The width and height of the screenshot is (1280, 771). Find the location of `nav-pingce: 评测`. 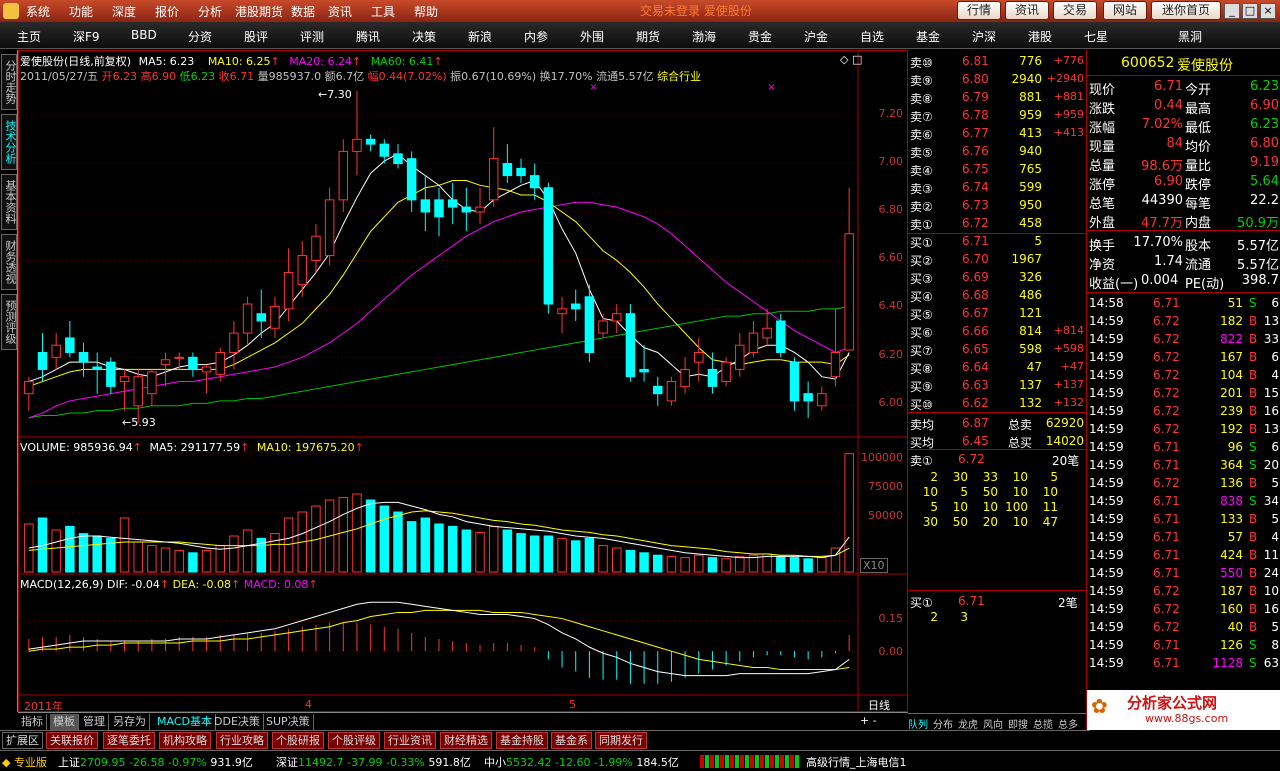

nav-pingce: 评测 is located at coordinates (312, 36).